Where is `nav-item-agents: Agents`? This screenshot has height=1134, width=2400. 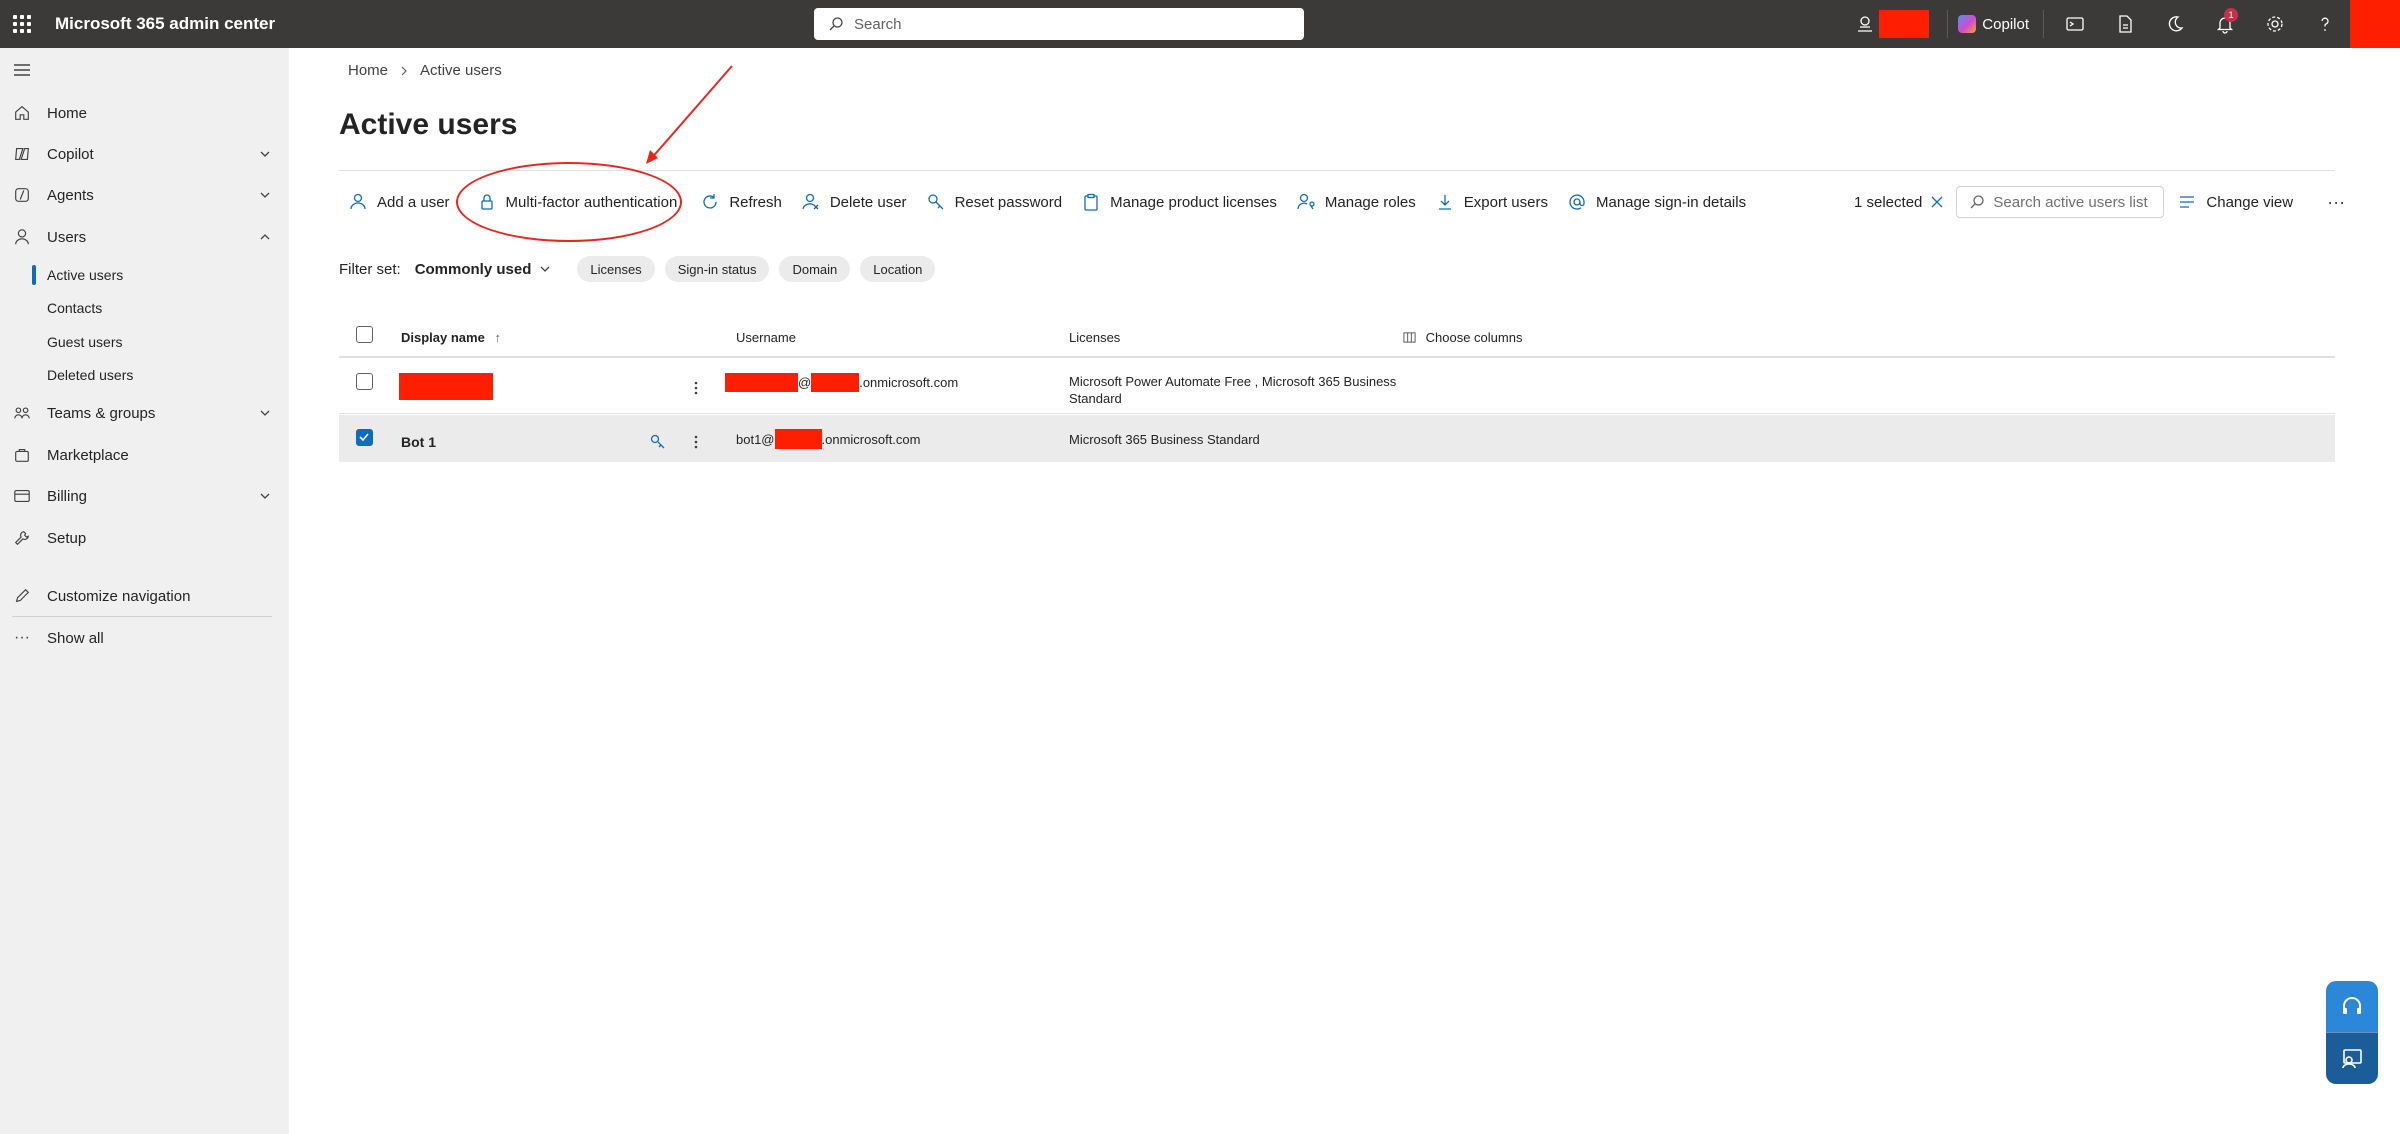 nav-item-agents: Agents is located at coordinates (144, 195).